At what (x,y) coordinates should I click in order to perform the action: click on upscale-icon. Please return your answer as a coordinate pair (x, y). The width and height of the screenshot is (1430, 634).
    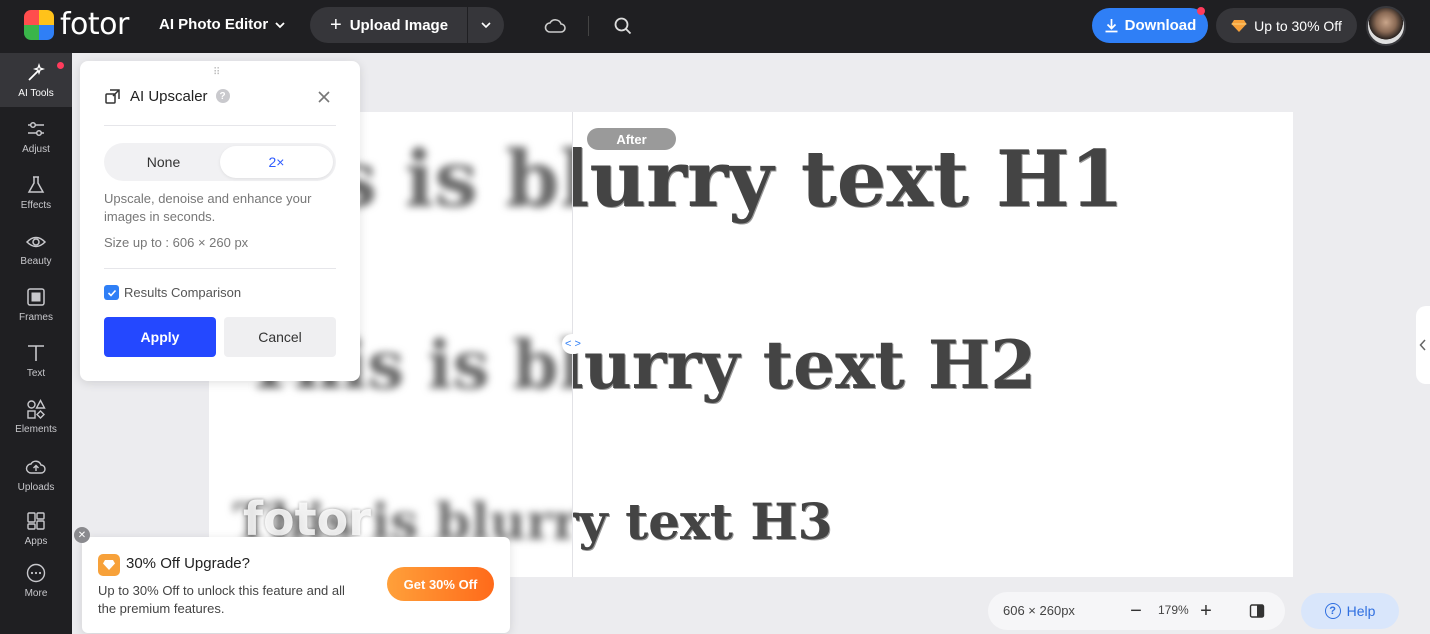
    Looking at the image, I should click on (112, 96).